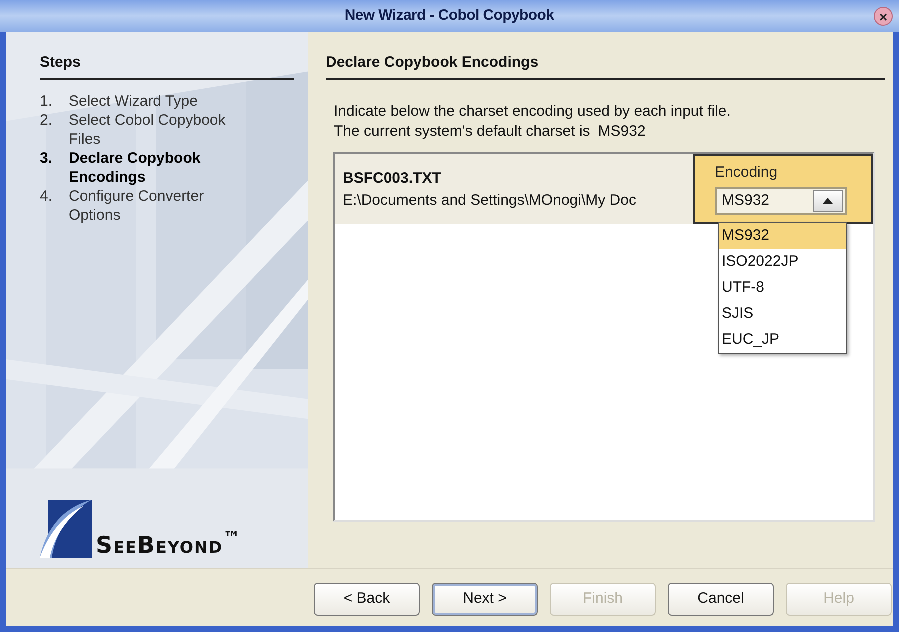 The image size is (899, 632). What do you see at coordinates (47, 158) in the screenshot?
I see `step-number: 3.` at bounding box center [47, 158].